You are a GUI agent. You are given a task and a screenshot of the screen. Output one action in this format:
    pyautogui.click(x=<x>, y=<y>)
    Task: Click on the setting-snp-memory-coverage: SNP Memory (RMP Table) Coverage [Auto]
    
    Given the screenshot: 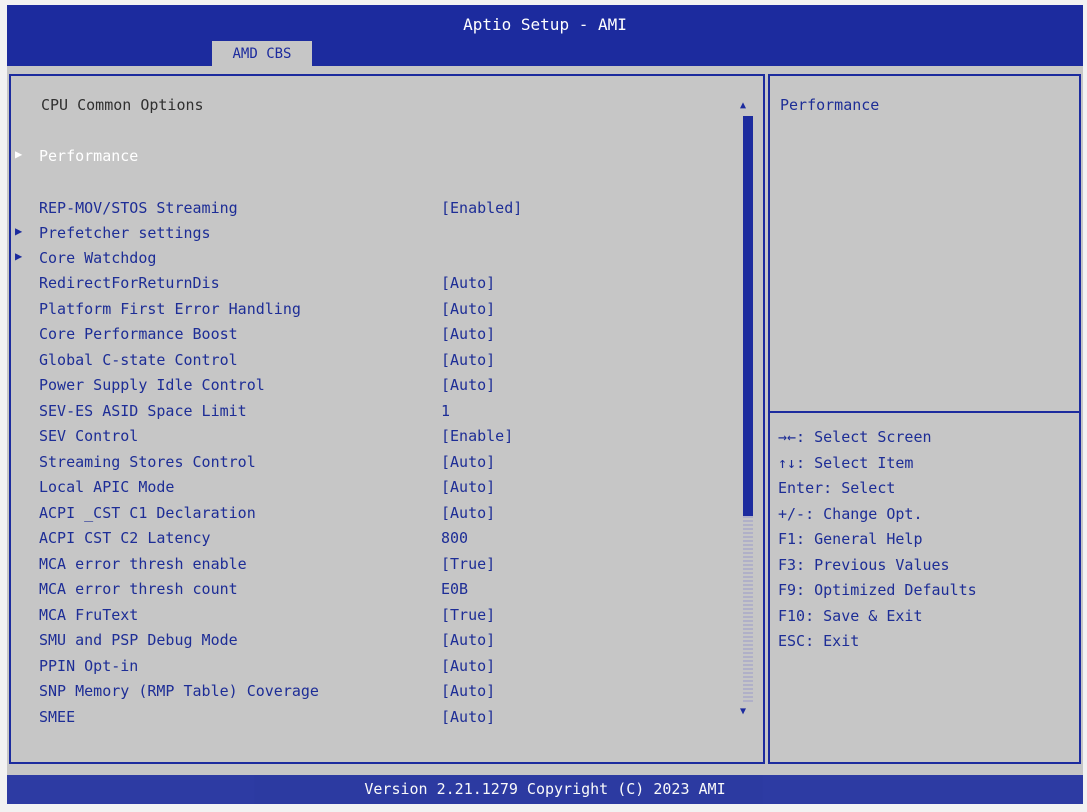 What is the action you would take?
    pyautogui.click(x=381, y=694)
    